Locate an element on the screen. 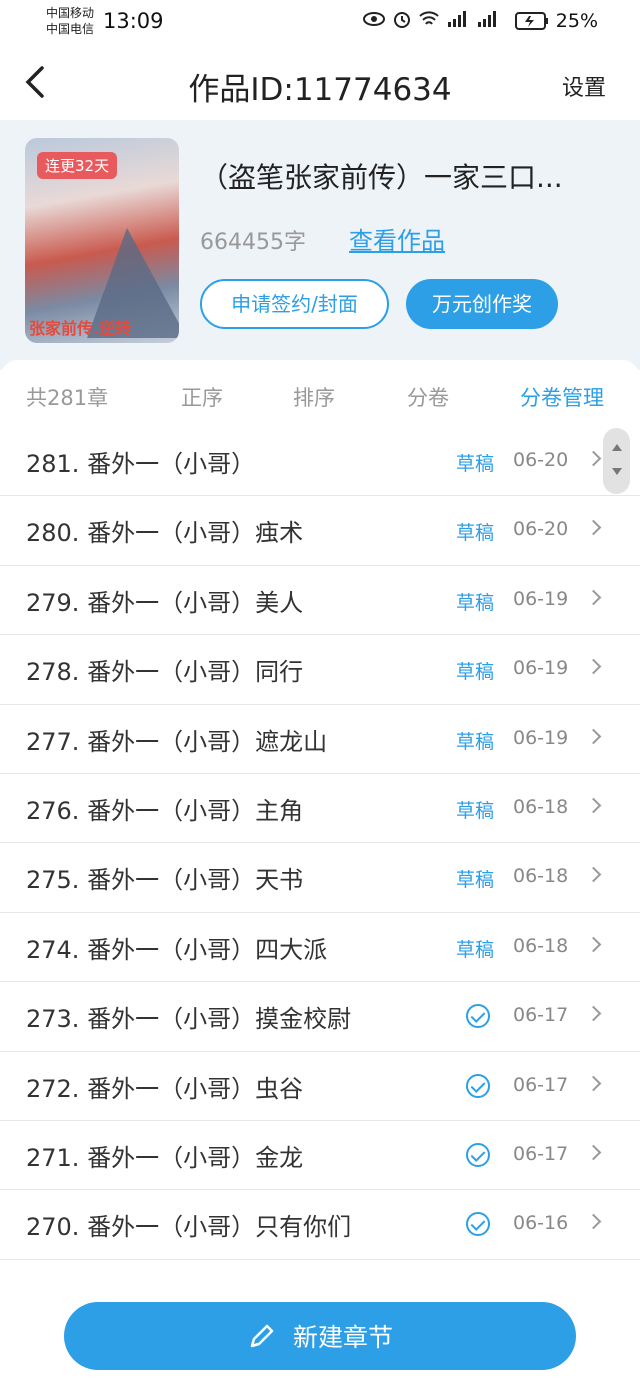  chapter-title: 277. 番外一（小哥）遮龙山 is located at coordinates (177, 741).